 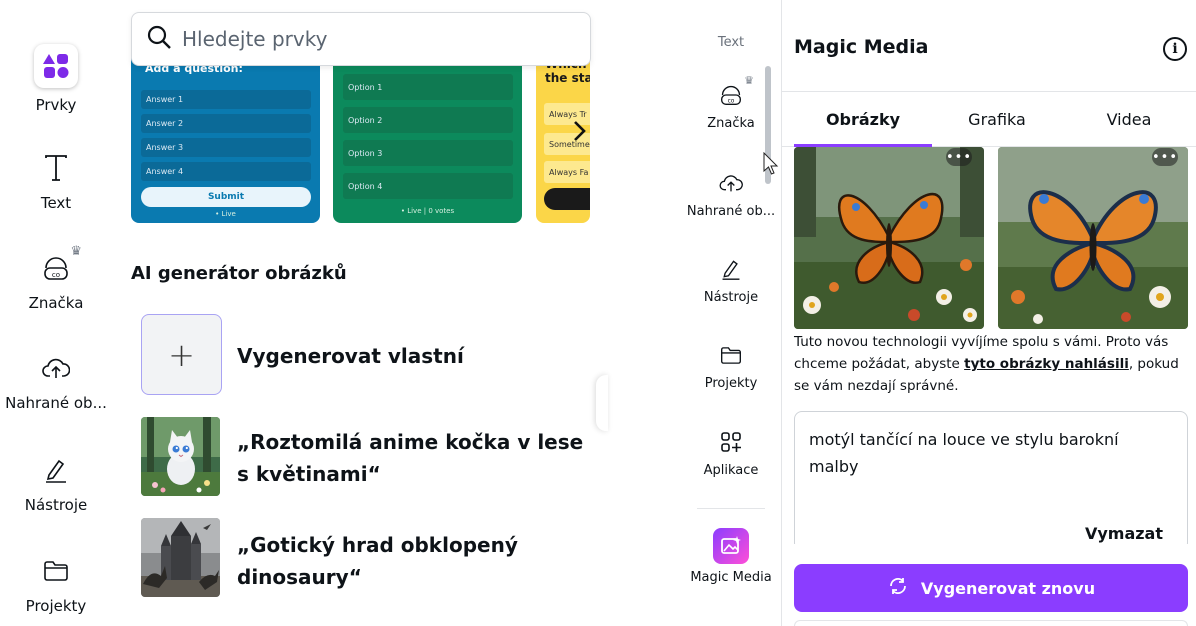 I want to click on info-icon: i, so click(x=1175, y=49).